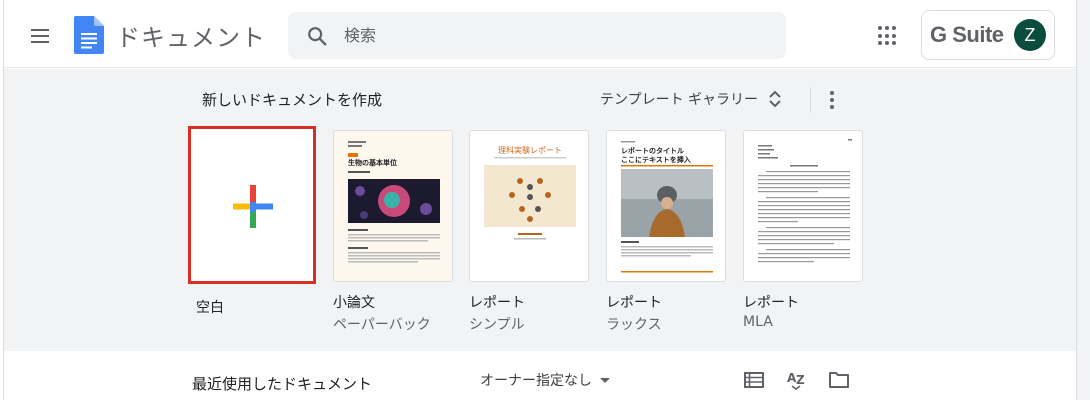 The height and width of the screenshot is (400, 1090). I want to click on template-report-mla: レポート MLA, so click(803, 230).